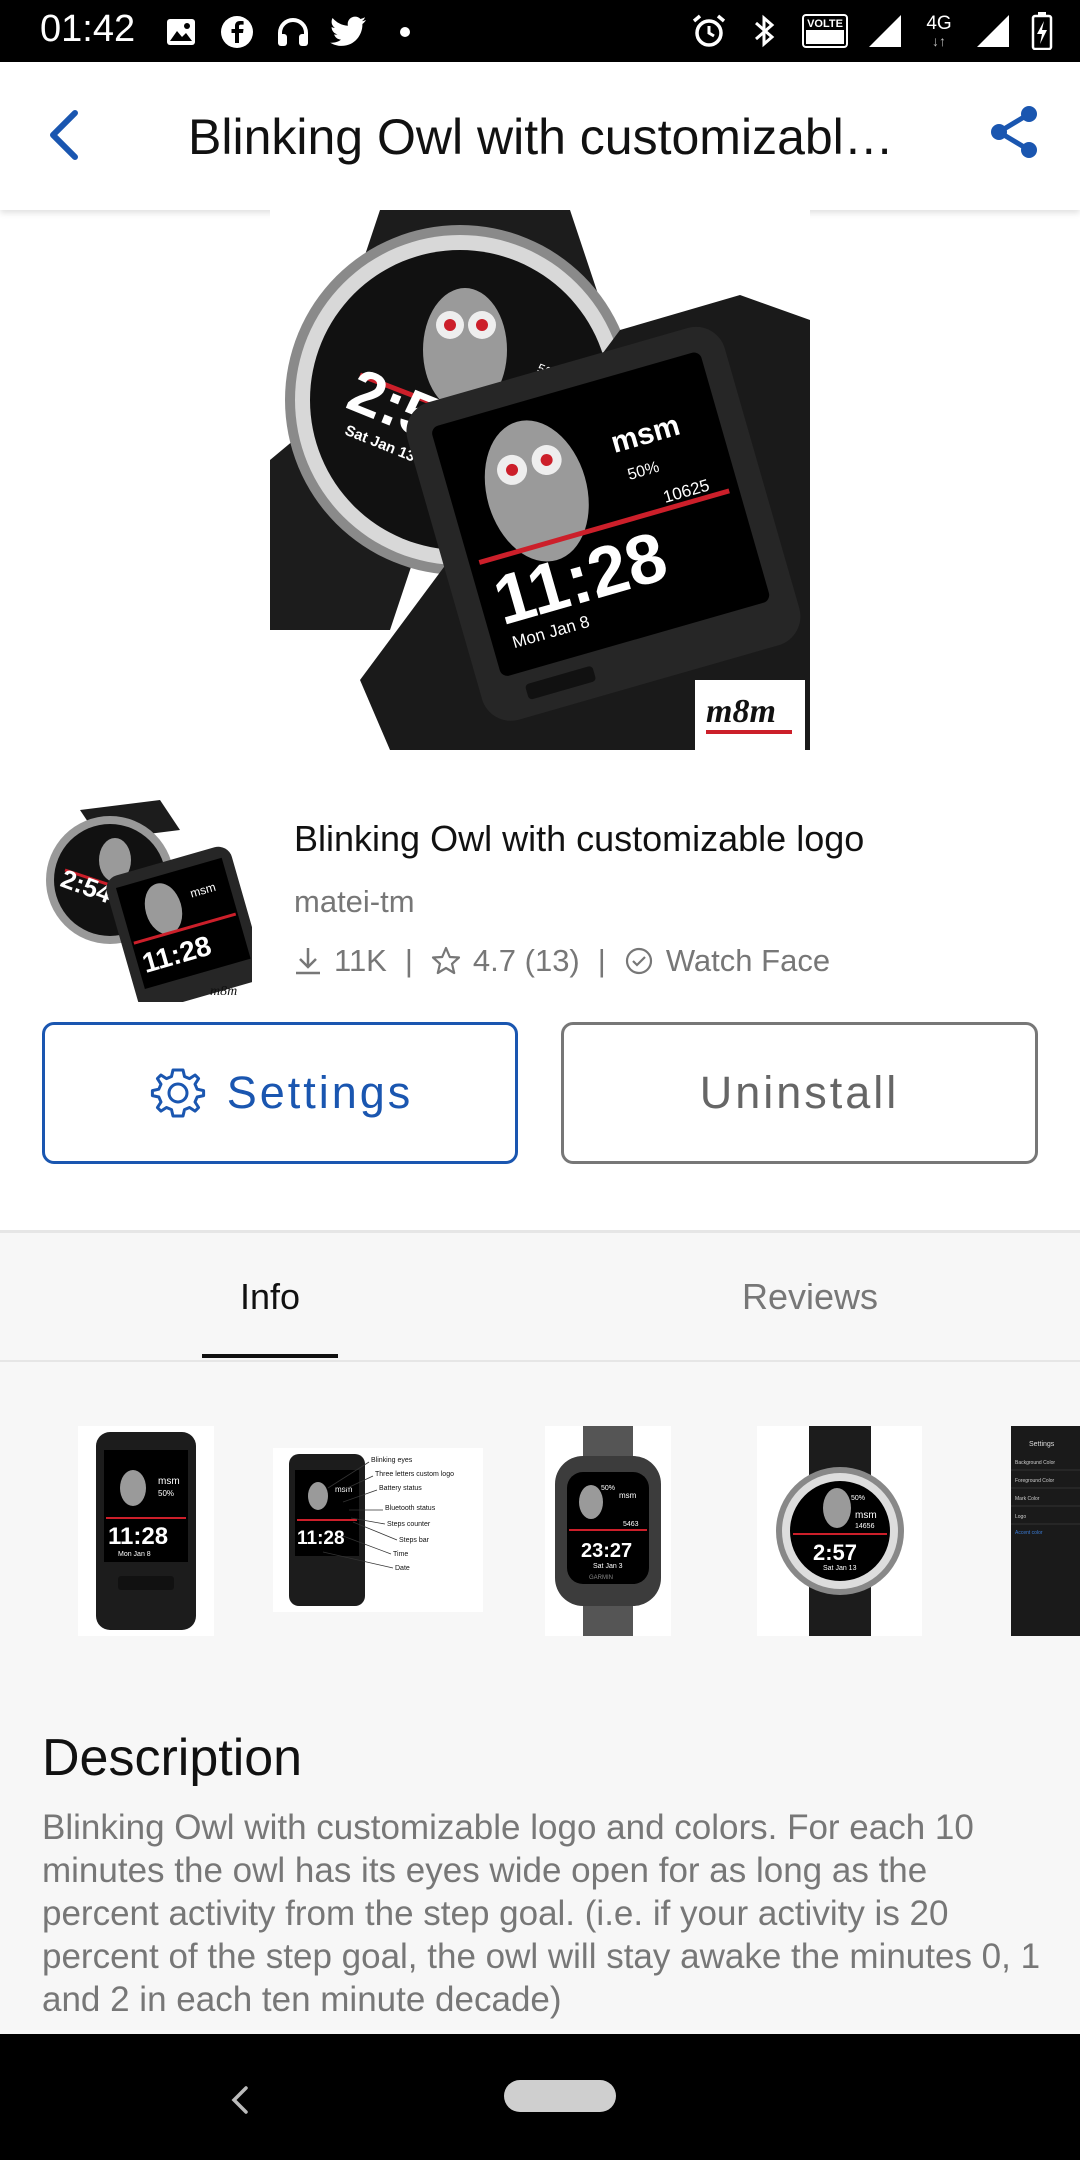  What do you see at coordinates (169, 1481) in the screenshot?
I see `shot1-logo: msm` at bounding box center [169, 1481].